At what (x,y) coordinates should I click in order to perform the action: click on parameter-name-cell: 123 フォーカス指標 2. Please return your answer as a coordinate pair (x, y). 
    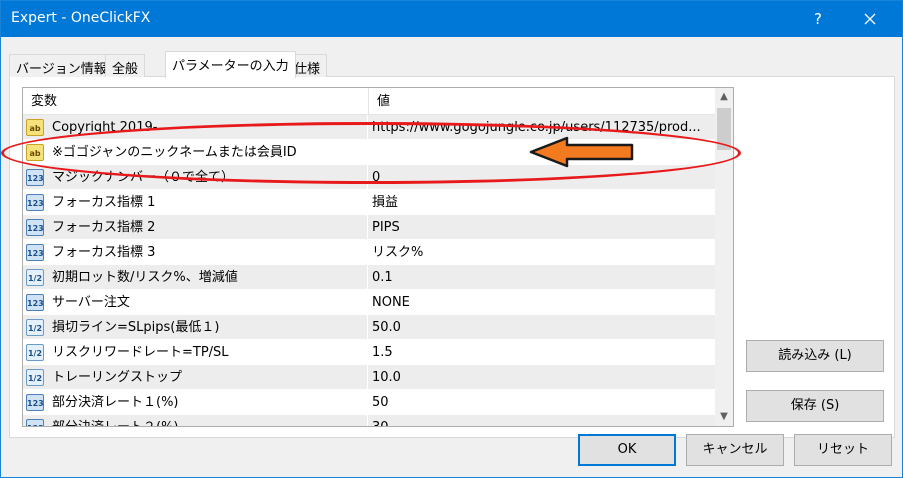
    Looking at the image, I should click on (195, 227).